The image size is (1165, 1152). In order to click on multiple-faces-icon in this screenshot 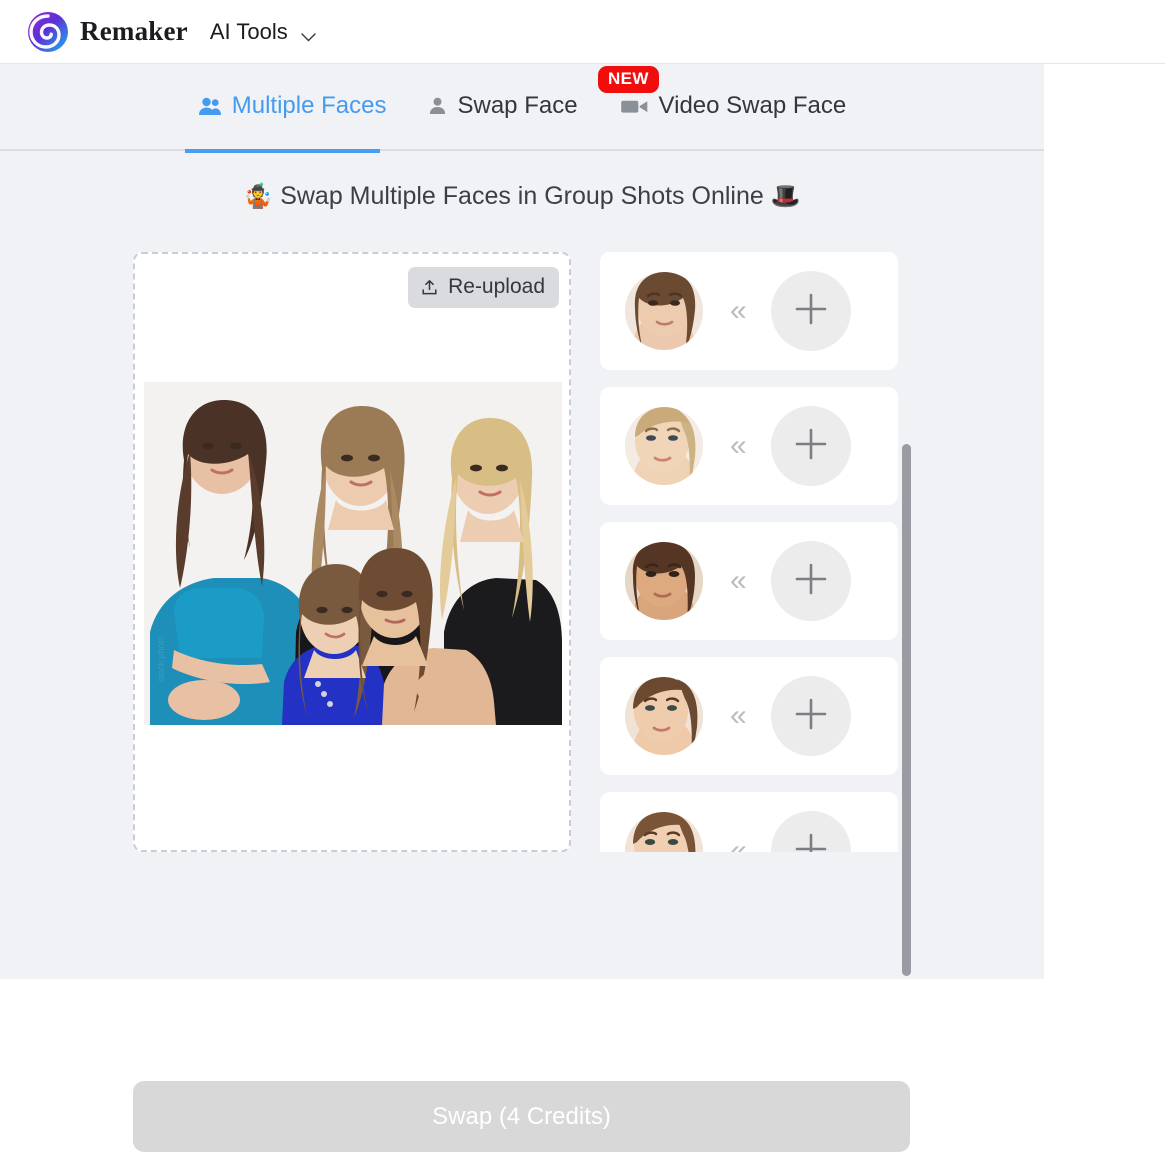, I will do `click(210, 106)`.